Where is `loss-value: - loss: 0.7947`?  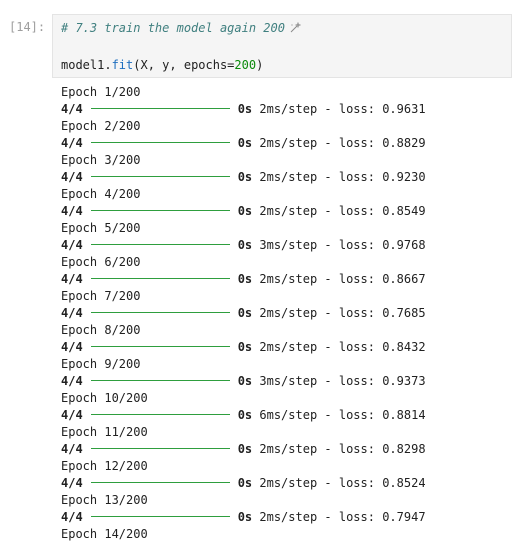 loss-value: - loss: 0.7947 is located at coordinates (375, 517).